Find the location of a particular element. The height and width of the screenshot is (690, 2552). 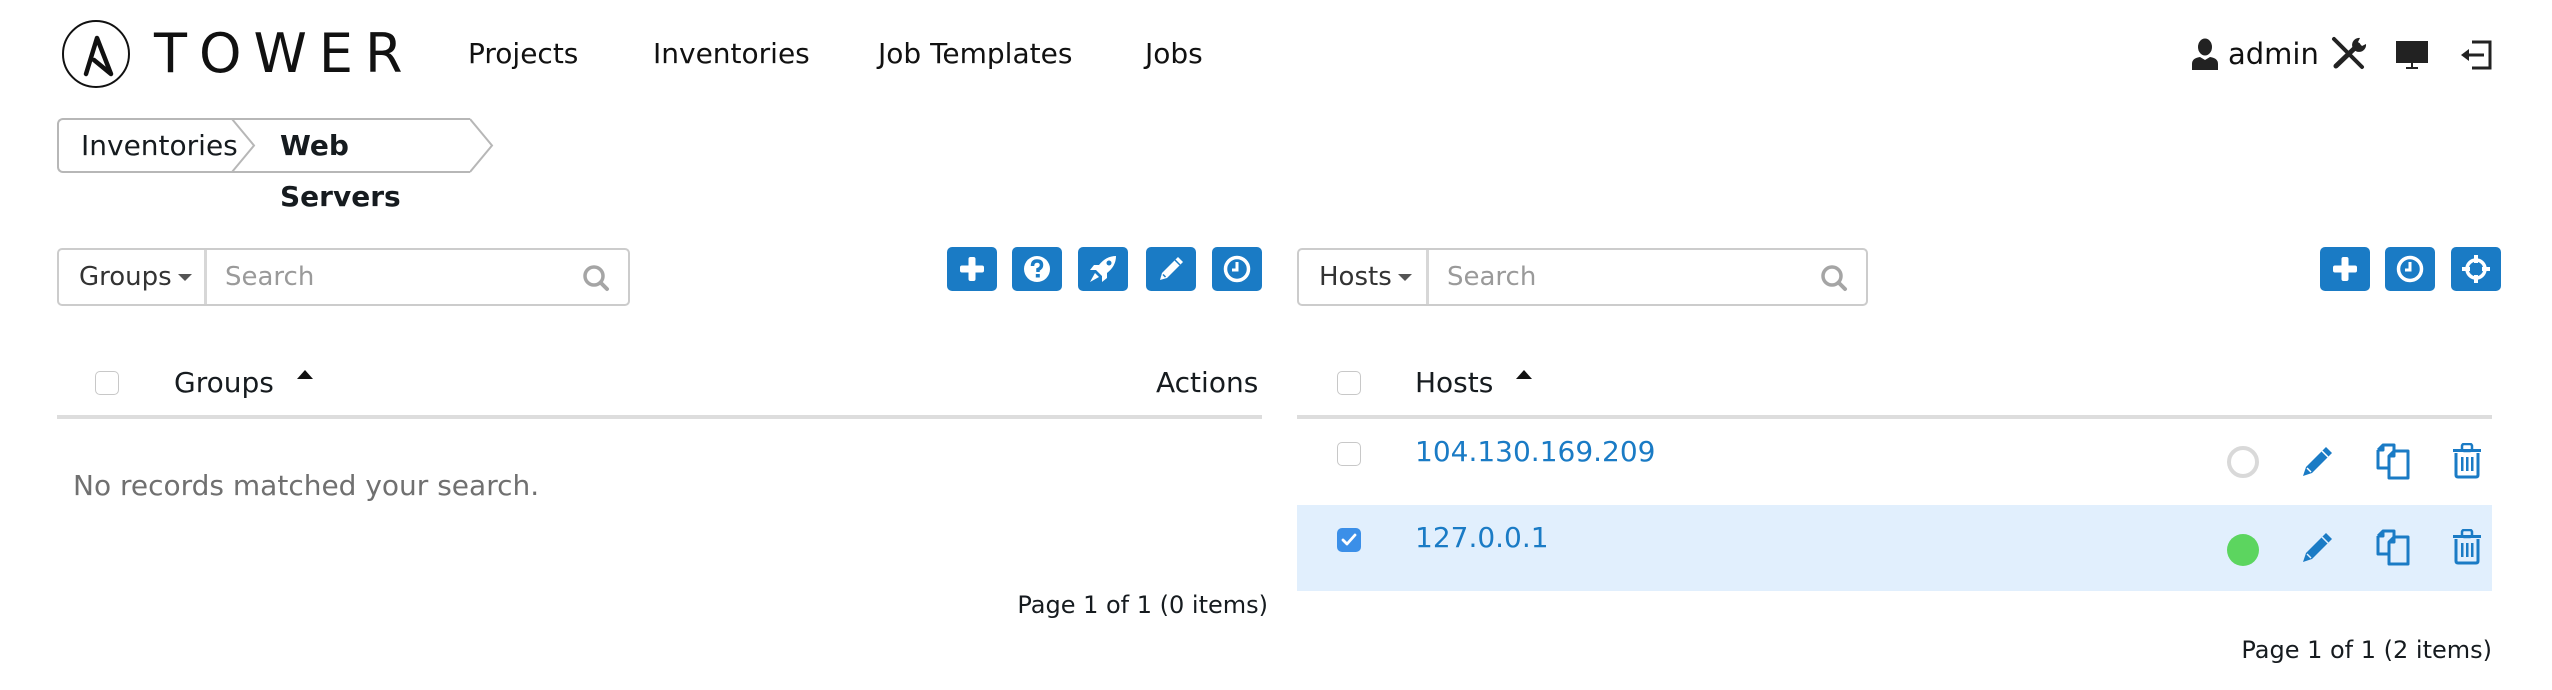

host-status-inactive-icon is located at coordinates (2243, 462).